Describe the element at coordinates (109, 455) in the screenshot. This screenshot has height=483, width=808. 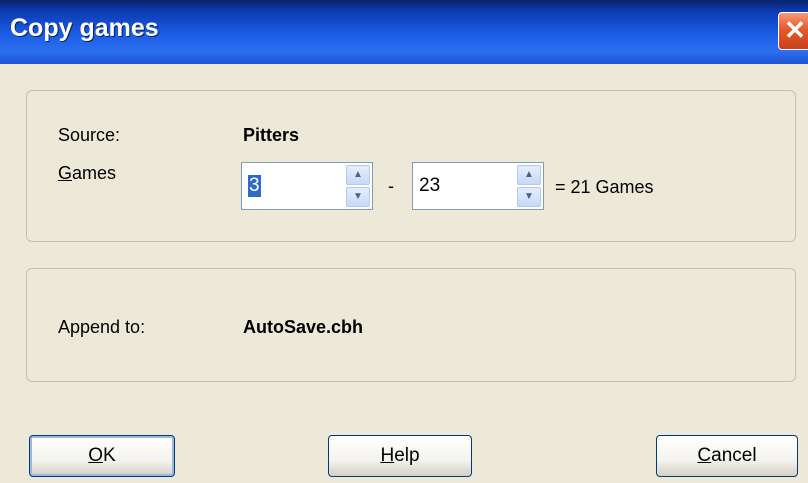
I see `ok-label-rest: K` at that location.